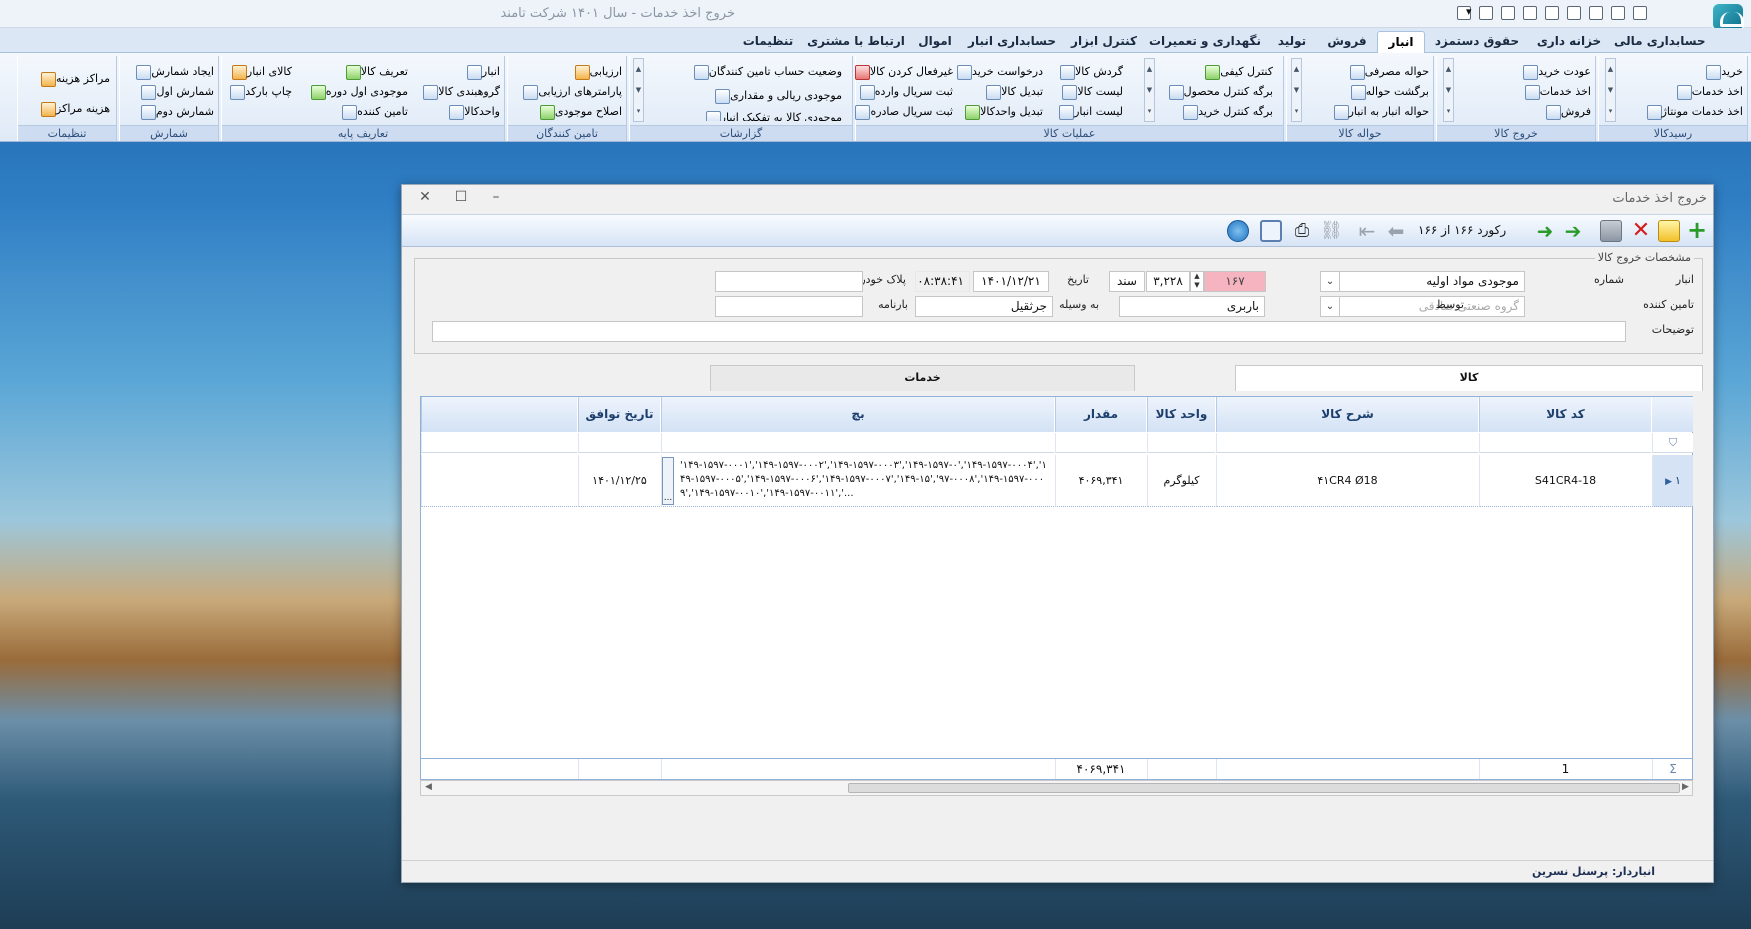 The width and height of the screenshot is (1751, 929). I want to click on ribbon-item-ijad-shomaresh: ایجاد شمارش, so click(173, 71).